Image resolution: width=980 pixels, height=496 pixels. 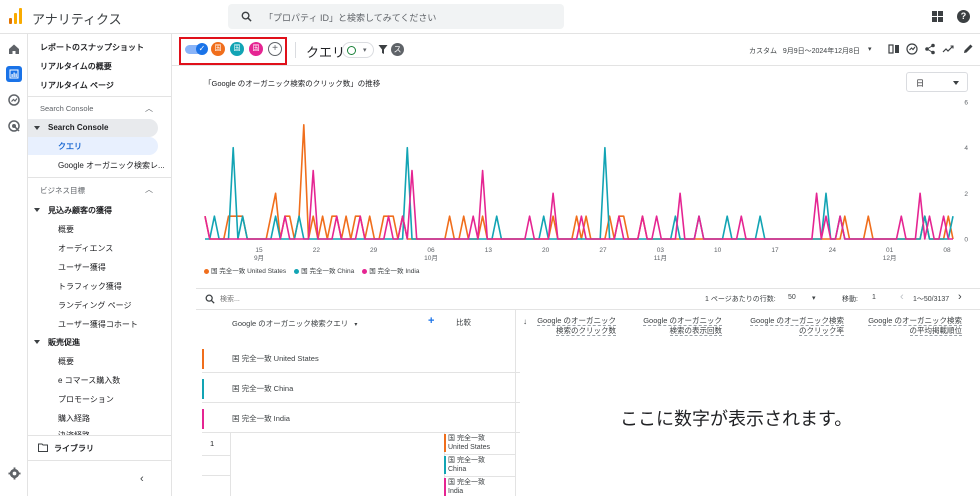 I want to click on settings-gear-icon, so click(x=14, y=473).